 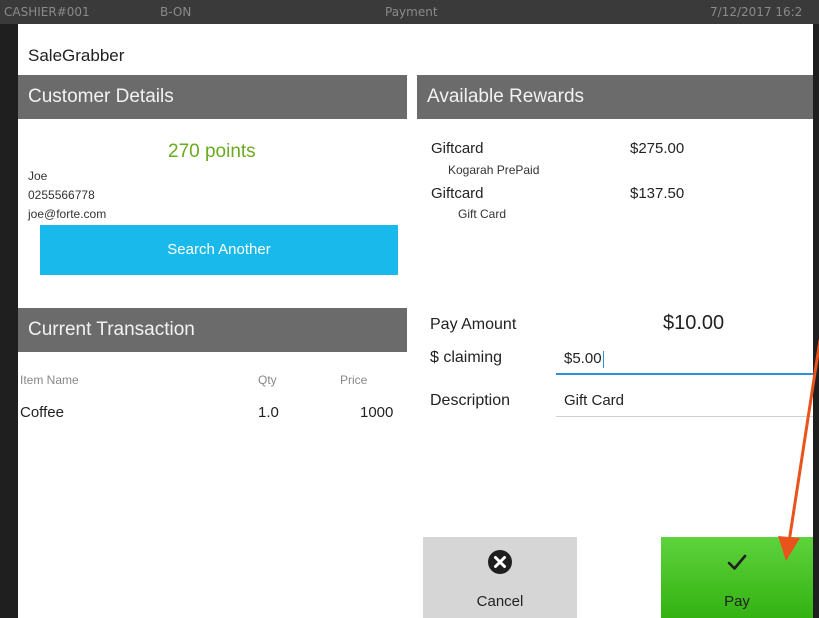 I want to click on background-left, so click(x=9, y=321).